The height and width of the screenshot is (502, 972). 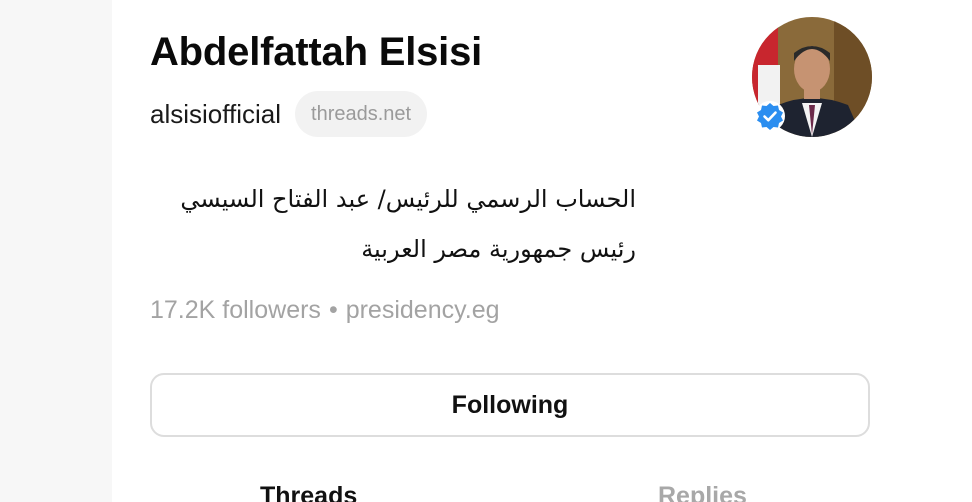 I want to click on handle-row: alsisiofficial threads.net, so click(x=289, y=114).